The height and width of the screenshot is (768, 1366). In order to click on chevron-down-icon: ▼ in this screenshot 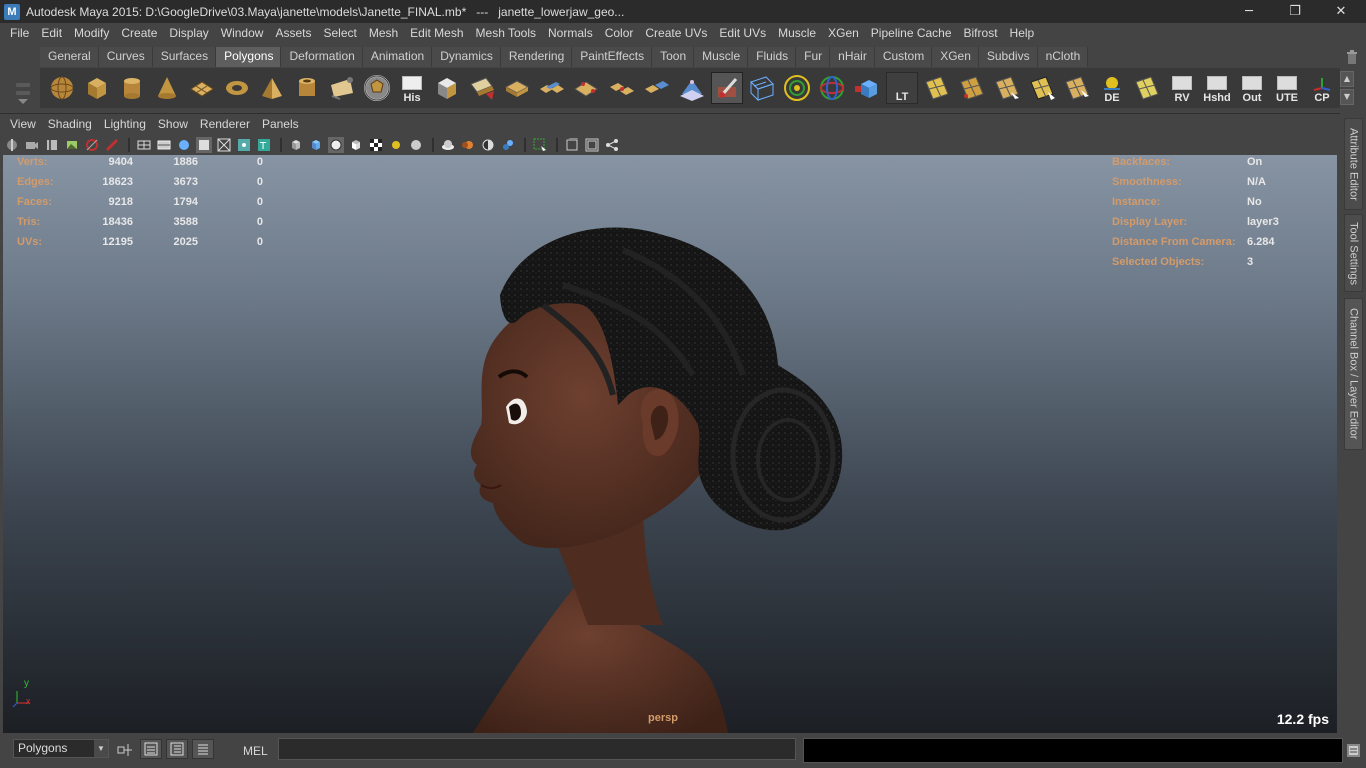, I will do `click(101, 748)`.